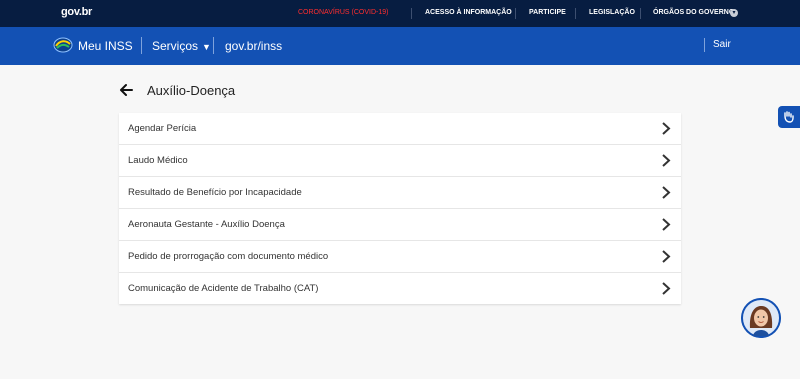 The image size is (800, 379). What do you see at coordinates (126, 90) in the screenshot?
I see `back-arrow-icon` at bounding box center [126, 90].